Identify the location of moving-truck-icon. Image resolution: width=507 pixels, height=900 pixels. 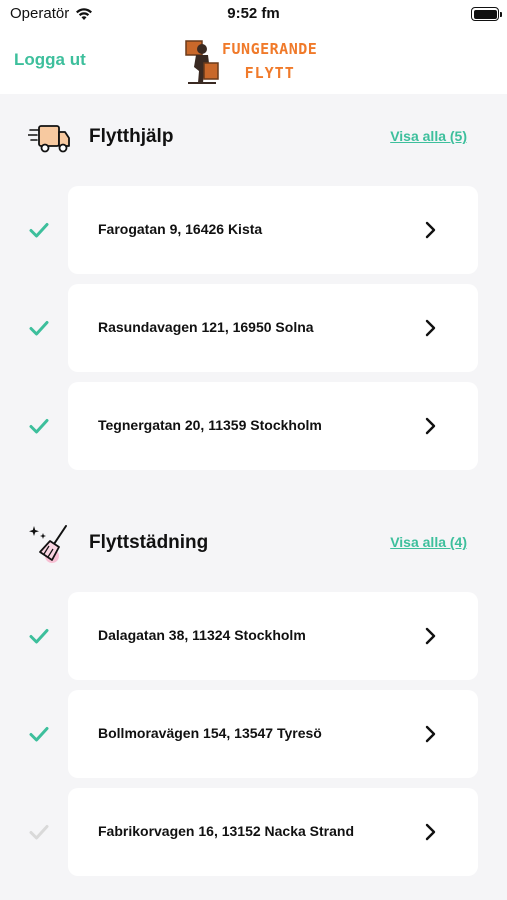
(49, 139).